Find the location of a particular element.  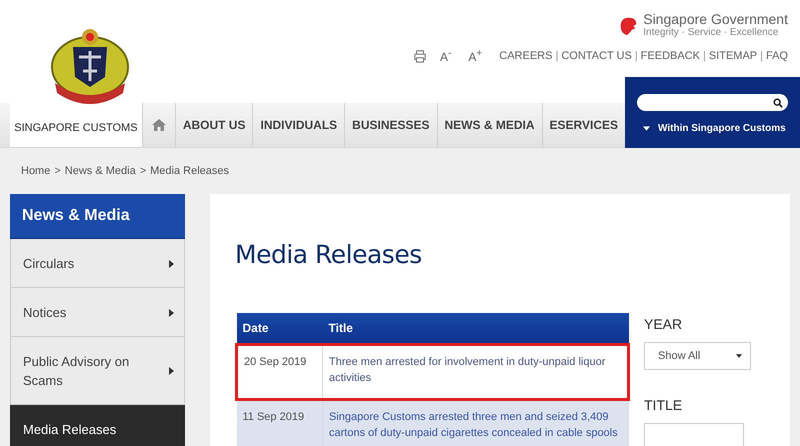

nav-item: ABOUT US is located at coordinates (213, 125).